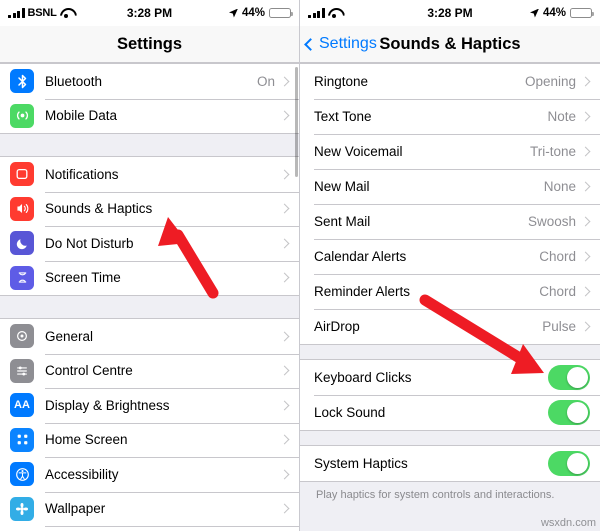  I want to click on row-value: Swoosh, so click(551, 221).